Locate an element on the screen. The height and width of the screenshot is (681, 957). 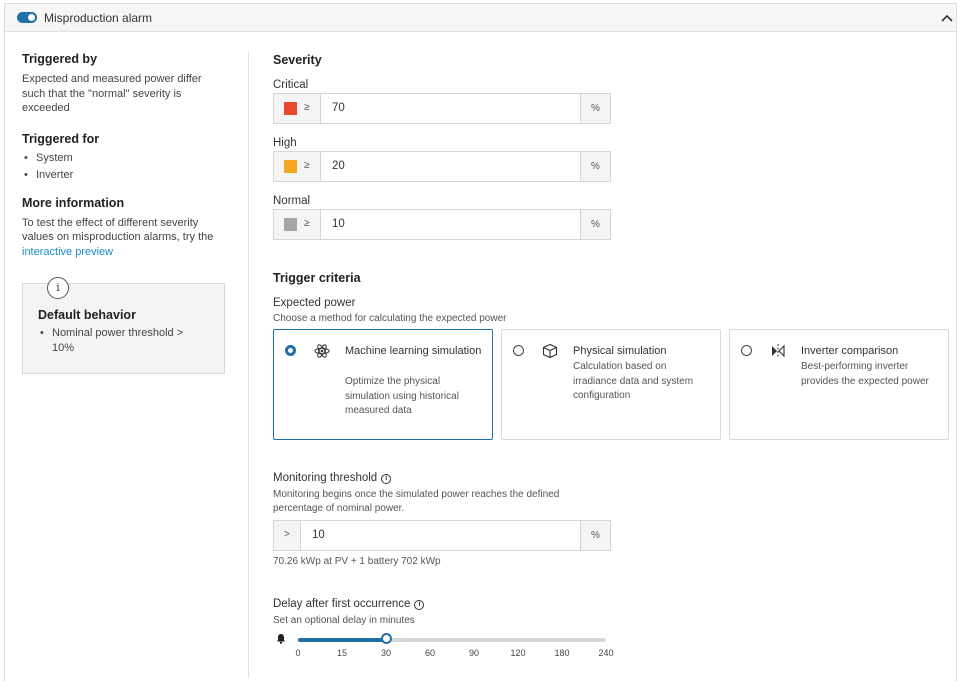
severity-title: Severity is located at coordinates (297, 60).